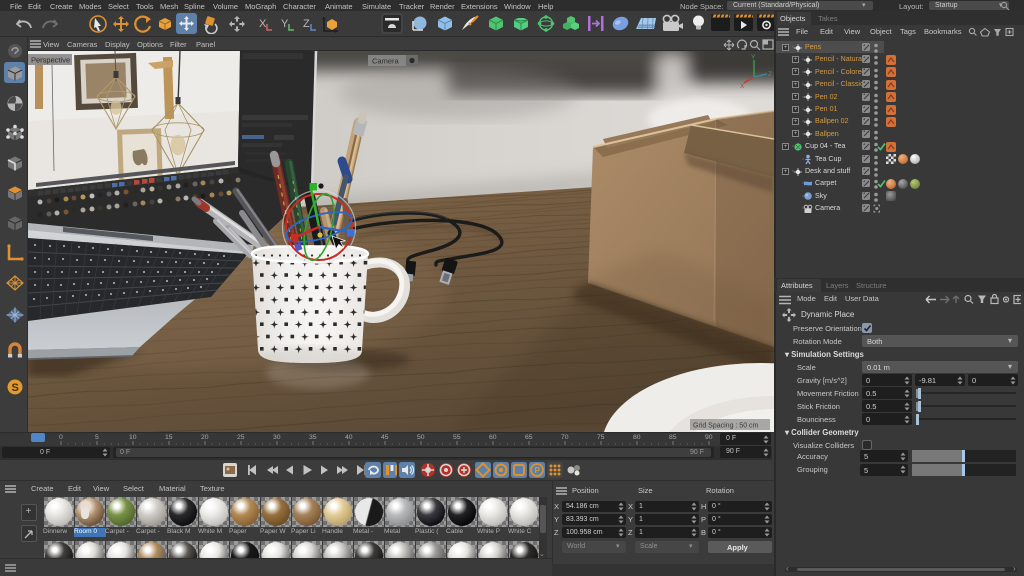 This screenshot has width=1024, height=576. Describe the element at coordinates (726, 426) in the screenshot. I see `svg-text: Grid Spacing : 50 cm` at that location.